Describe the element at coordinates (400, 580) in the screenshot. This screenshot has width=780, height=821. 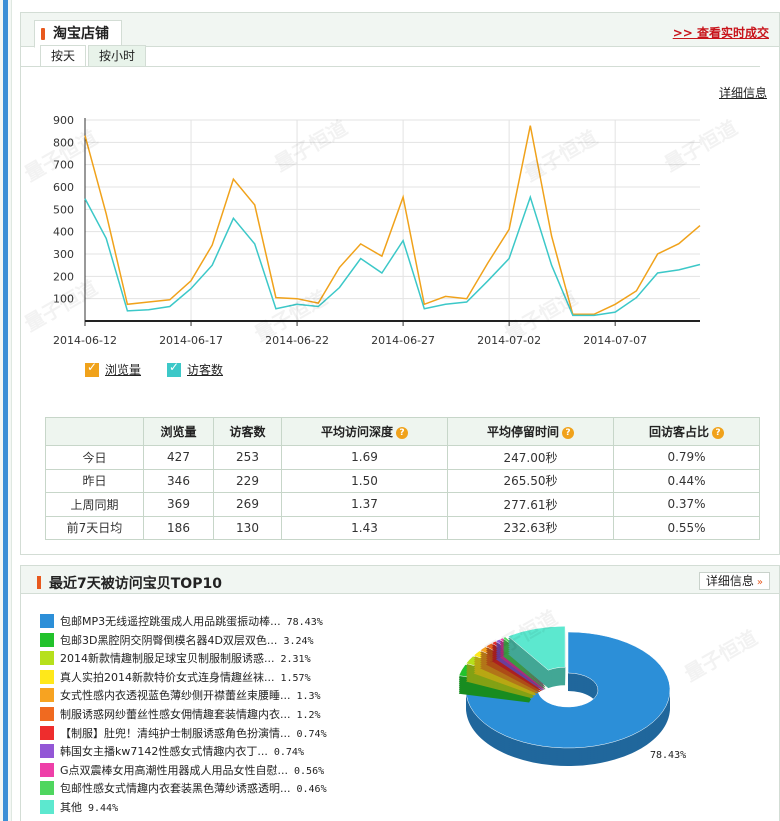
I see `top10-panel-header: 最近7天被访问宝贝TOP10 详细信息»` at that location.